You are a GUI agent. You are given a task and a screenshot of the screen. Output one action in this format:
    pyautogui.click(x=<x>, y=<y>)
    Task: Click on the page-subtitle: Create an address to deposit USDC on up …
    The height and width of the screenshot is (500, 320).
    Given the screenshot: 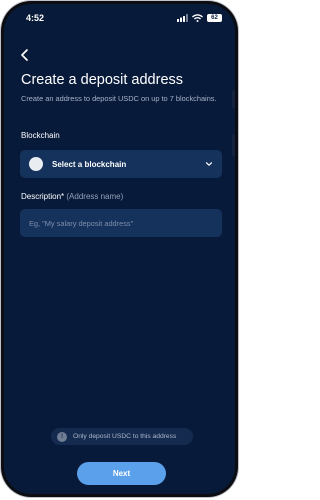 What is the action you would take?
    pyautogui.click(x=119, y=98)
    